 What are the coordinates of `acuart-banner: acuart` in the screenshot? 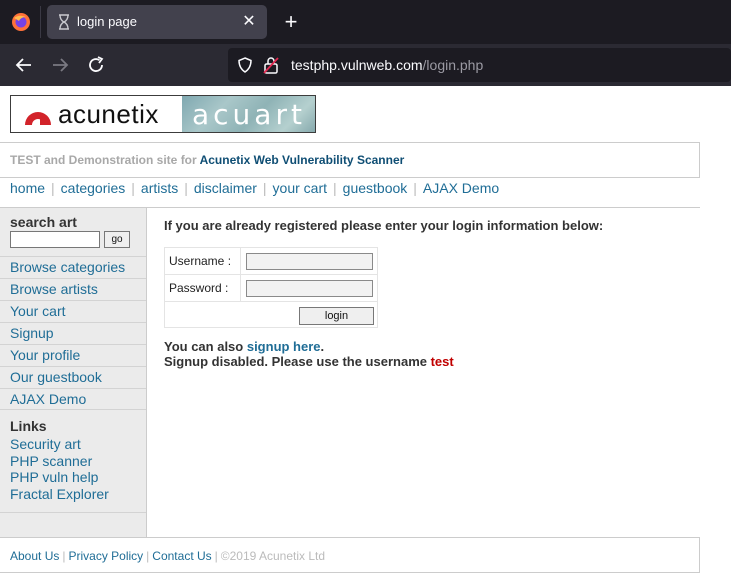 It's located at (248, 114).